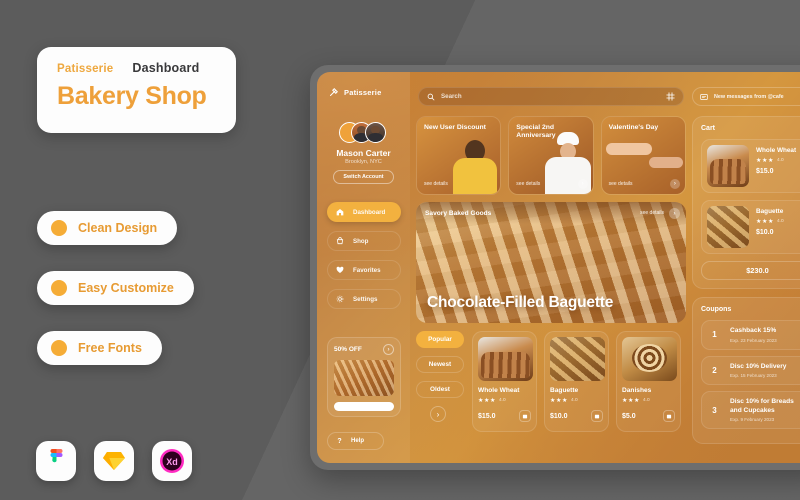 The height and width of the screenshot is (500, 800). What do you see at coordinates (438, 414) in the screenshot?
I see `next-page-button: ›` at bounding box center [438, 414].